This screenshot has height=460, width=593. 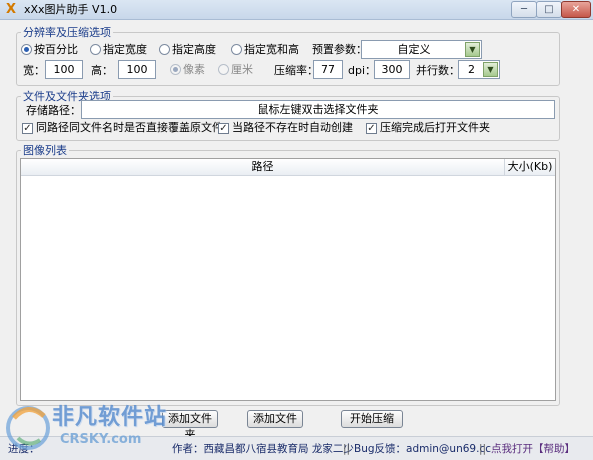 I want to click on mode-width-radio, so click(x=95, y=49).